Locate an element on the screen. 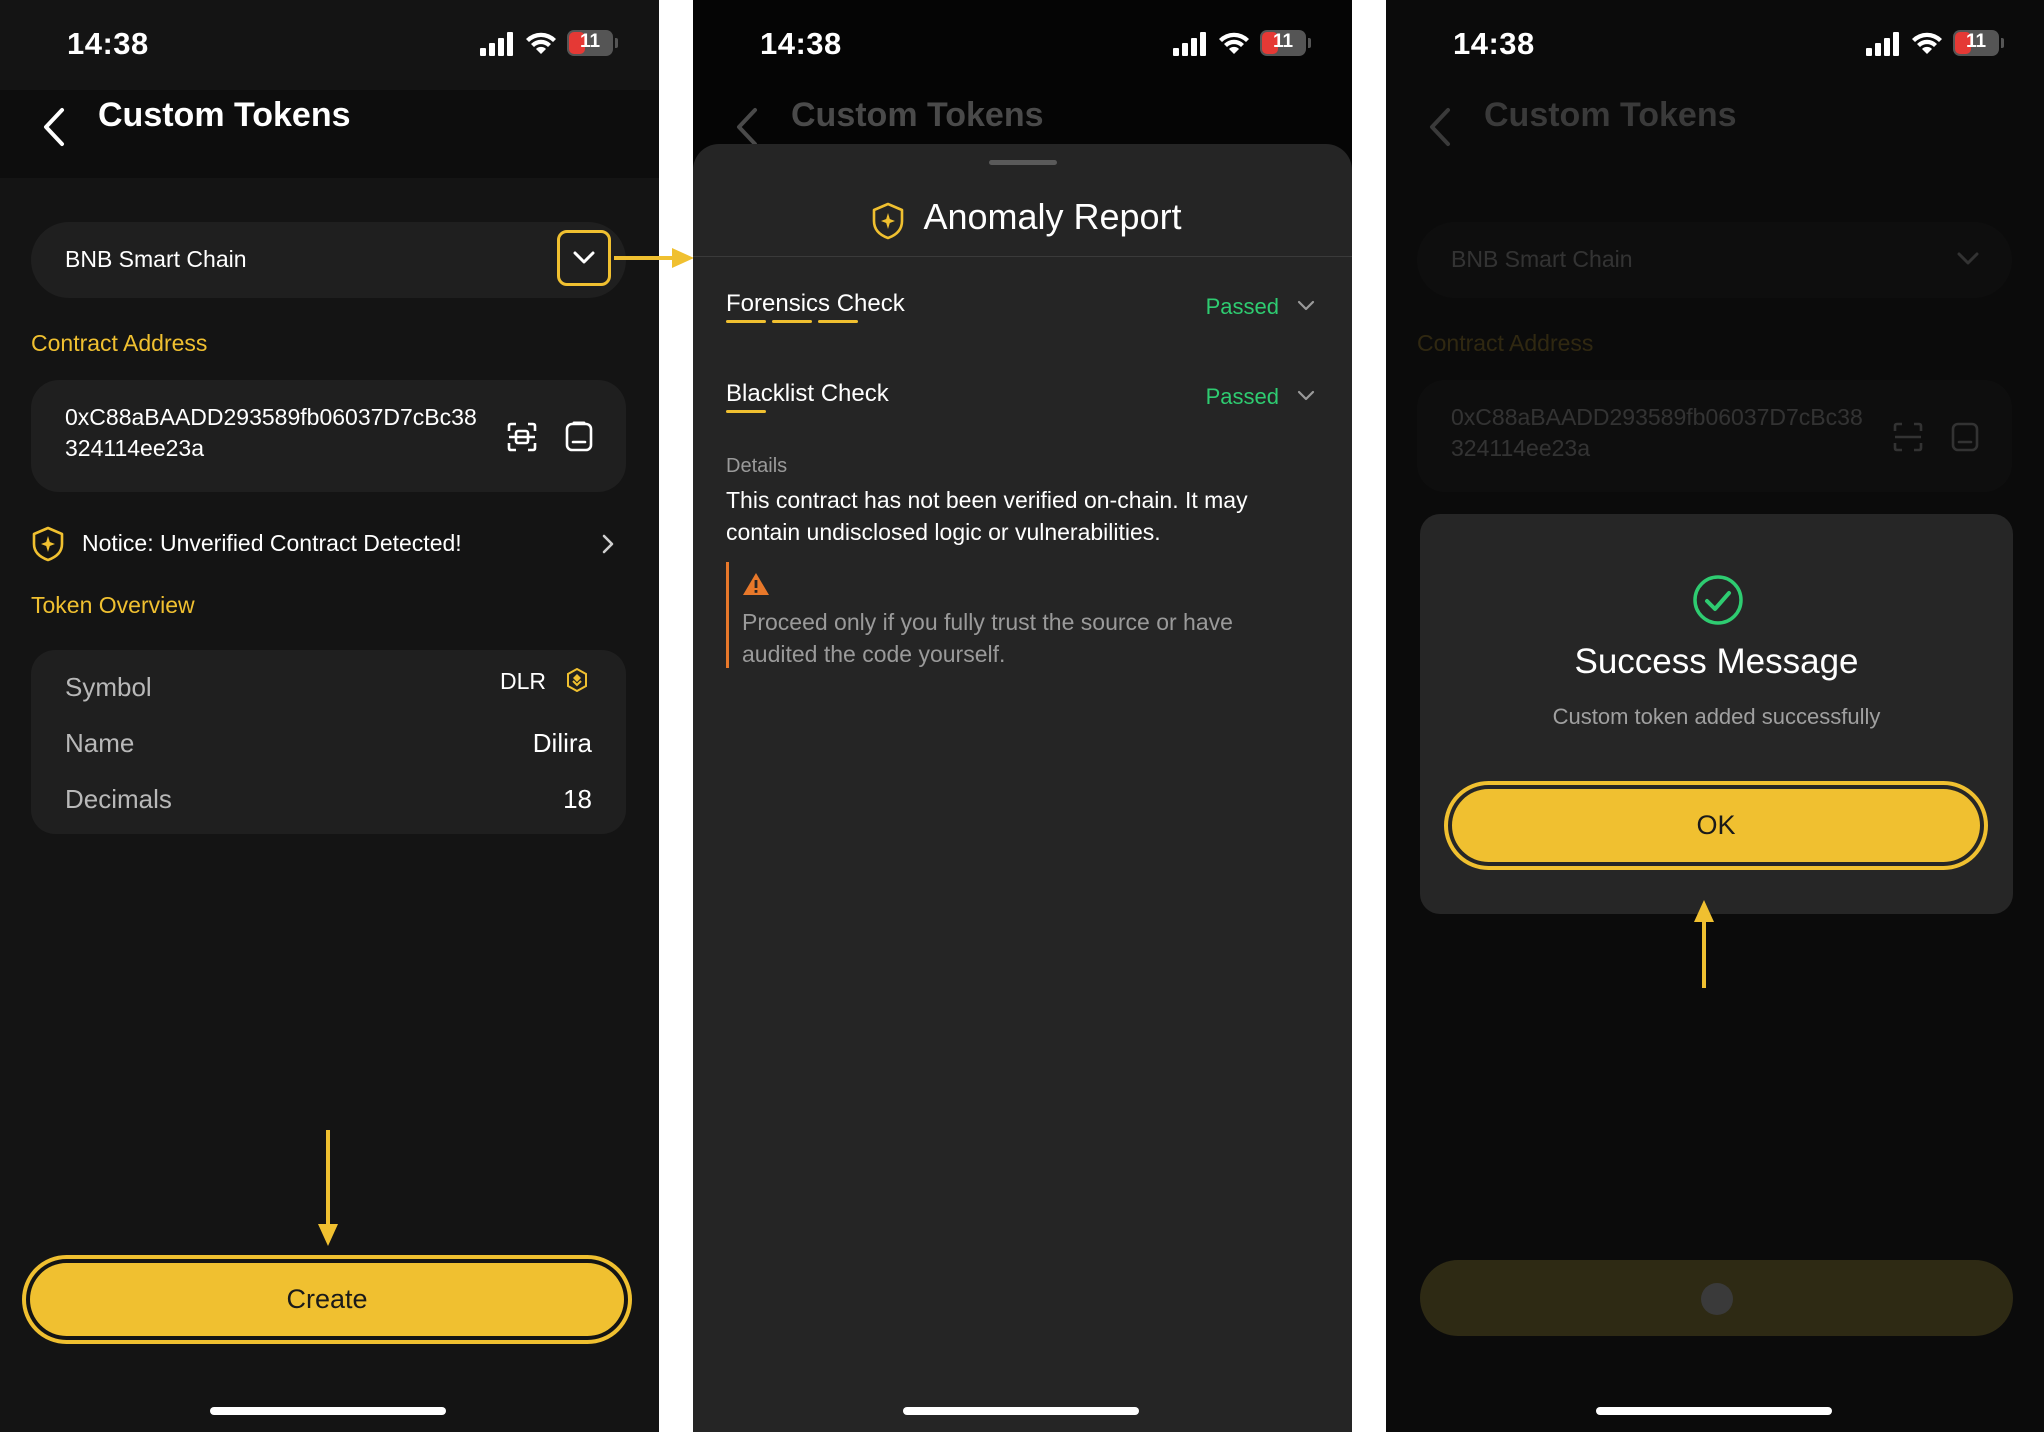  overview-row-name: Name Dilira is located at coordinates (328, 742).